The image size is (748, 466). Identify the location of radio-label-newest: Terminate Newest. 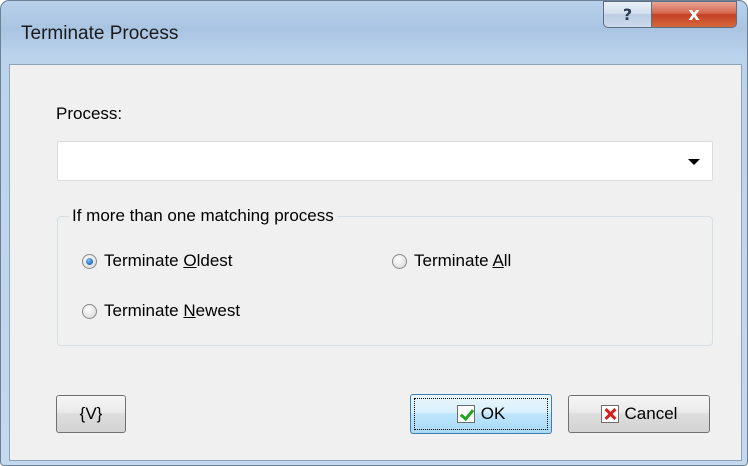
(172, 310).